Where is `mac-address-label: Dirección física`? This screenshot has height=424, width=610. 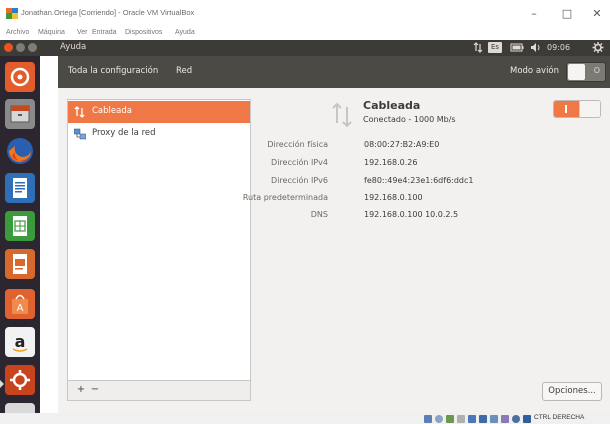
mac-address-label: Dirección física is located at coordinates (297, 144).